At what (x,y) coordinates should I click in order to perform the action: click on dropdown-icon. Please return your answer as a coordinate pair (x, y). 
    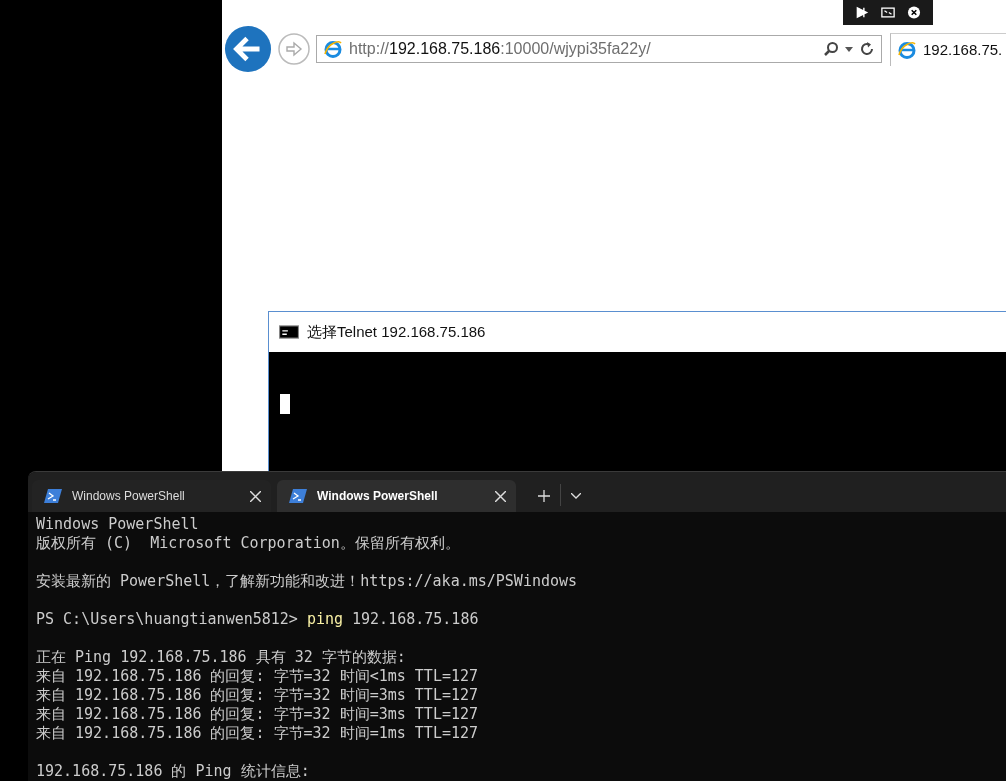
    Looking at the image, I should click on (576, 496).